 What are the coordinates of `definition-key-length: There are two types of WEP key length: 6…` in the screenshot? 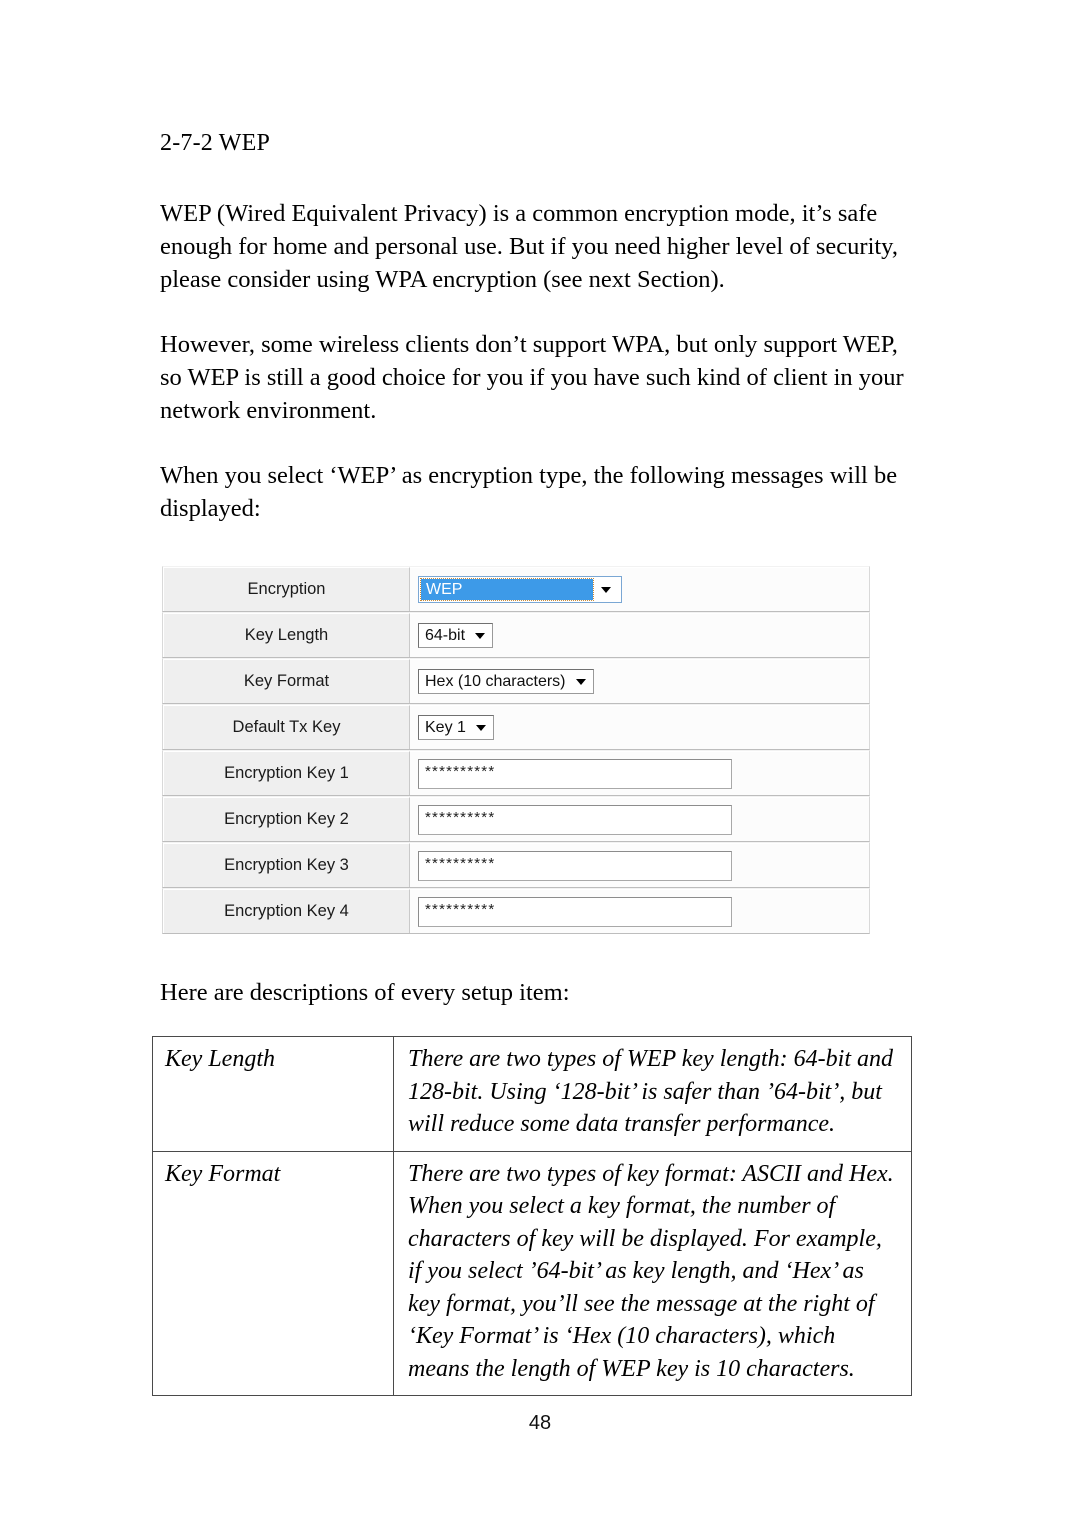 It's located at (652, 1094).